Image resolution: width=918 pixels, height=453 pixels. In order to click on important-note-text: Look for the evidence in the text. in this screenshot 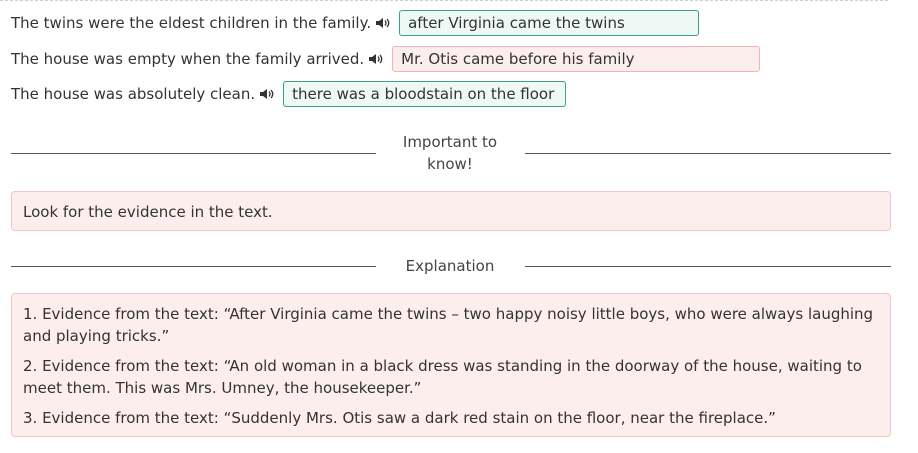, I will do `click(148, 212)`.